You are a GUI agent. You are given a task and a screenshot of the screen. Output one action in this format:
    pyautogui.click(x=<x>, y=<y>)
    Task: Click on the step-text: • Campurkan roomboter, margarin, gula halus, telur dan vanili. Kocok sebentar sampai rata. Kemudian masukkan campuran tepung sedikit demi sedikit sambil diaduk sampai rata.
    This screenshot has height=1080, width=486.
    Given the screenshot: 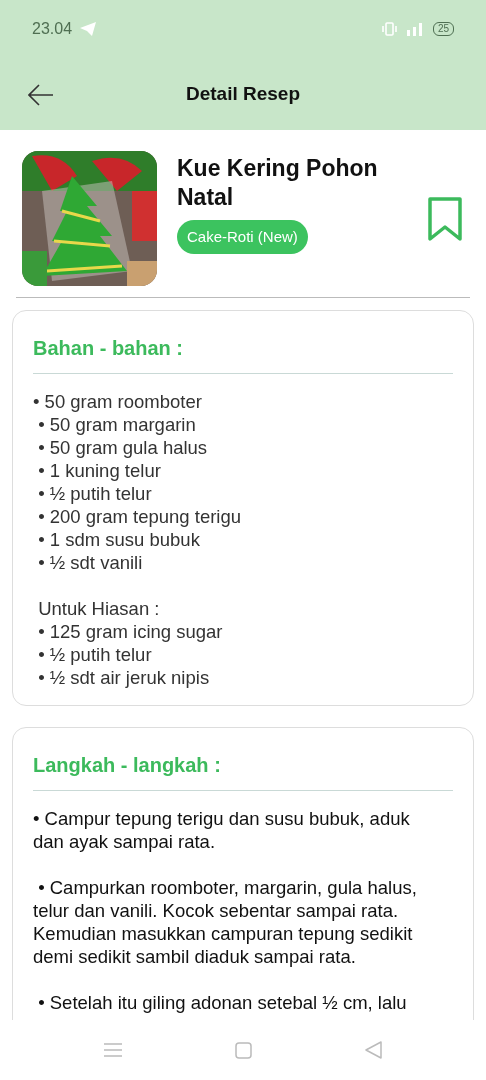 What is the action you would take?
    pyautogui.click(x=225, y=922)
    